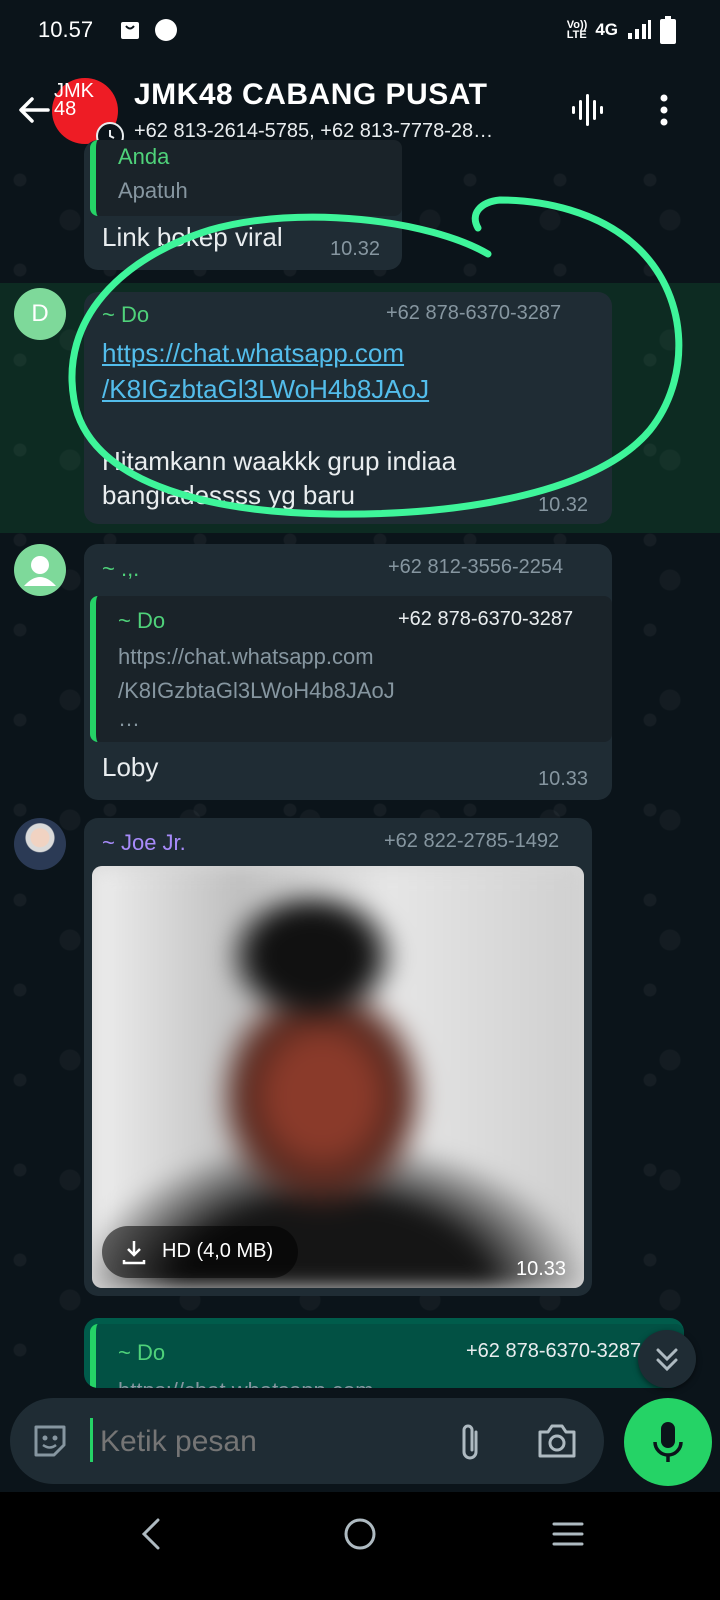 This screenshot has width=720, height=1600. Describe the element at coordinates (470, 1442) in the screenshot. I see `attachment-icon` at that location.